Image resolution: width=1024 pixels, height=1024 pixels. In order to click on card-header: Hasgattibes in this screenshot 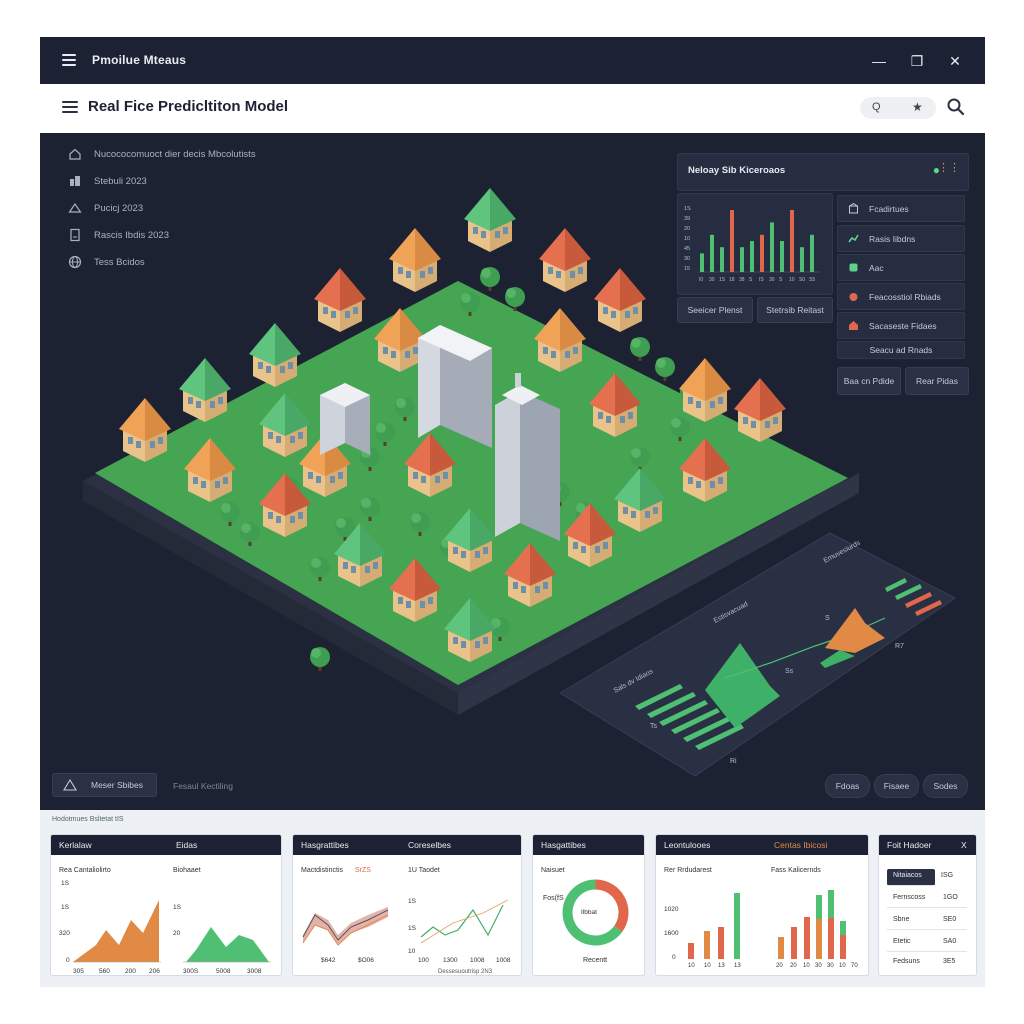, I will do `click(588, 845)`.